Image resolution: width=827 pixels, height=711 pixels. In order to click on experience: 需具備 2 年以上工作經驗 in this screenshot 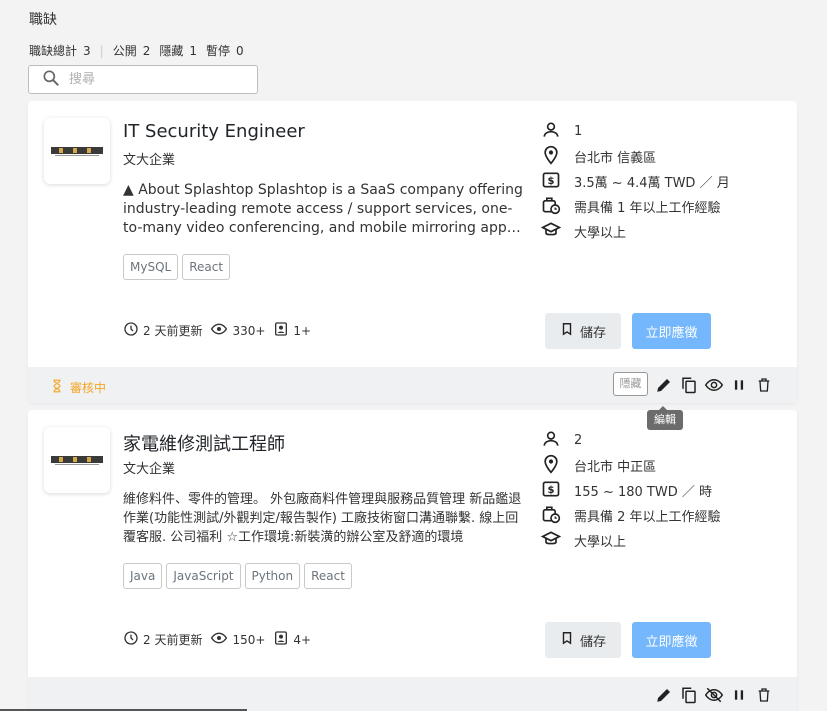, I will do `click(647, 517)`.